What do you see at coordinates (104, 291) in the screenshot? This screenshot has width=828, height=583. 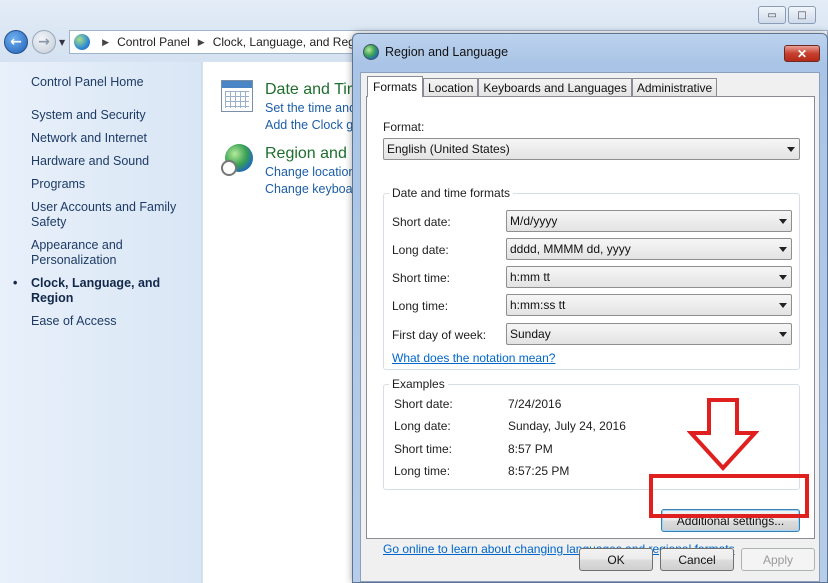 I see `sidebar-item-clock-language-region: Clock, Language, and Region` at bounding box center [104, 291].